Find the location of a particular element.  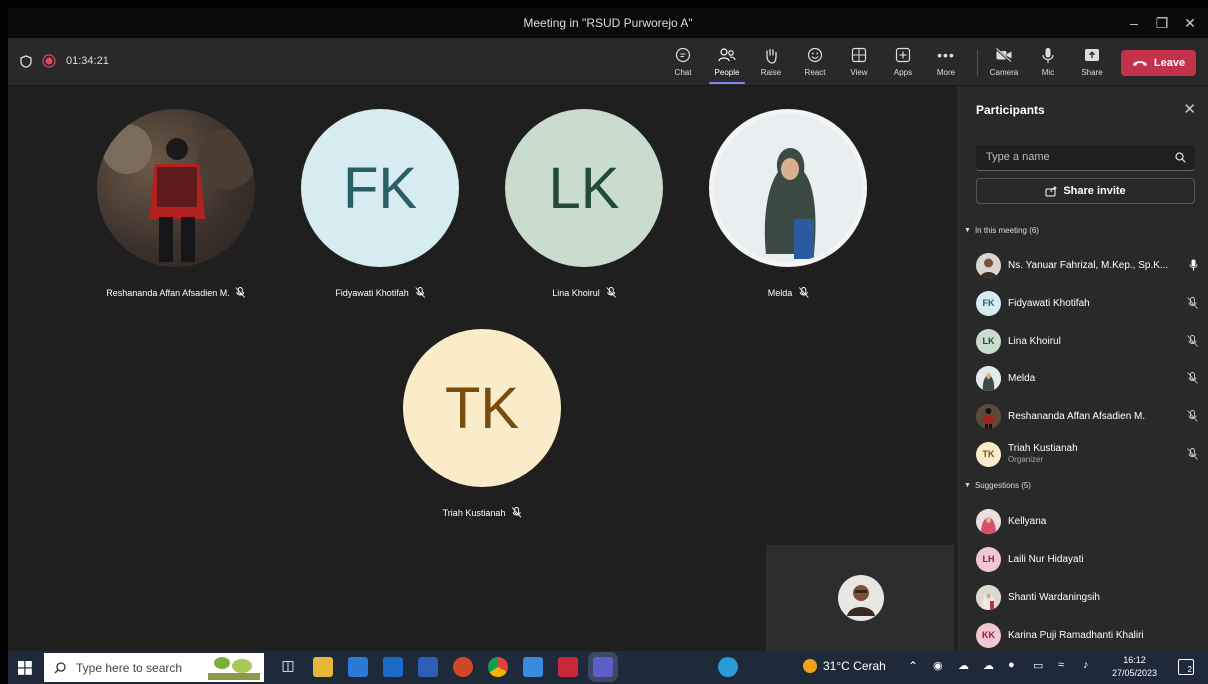

chrome-icon is located at coordinates (498, 667).